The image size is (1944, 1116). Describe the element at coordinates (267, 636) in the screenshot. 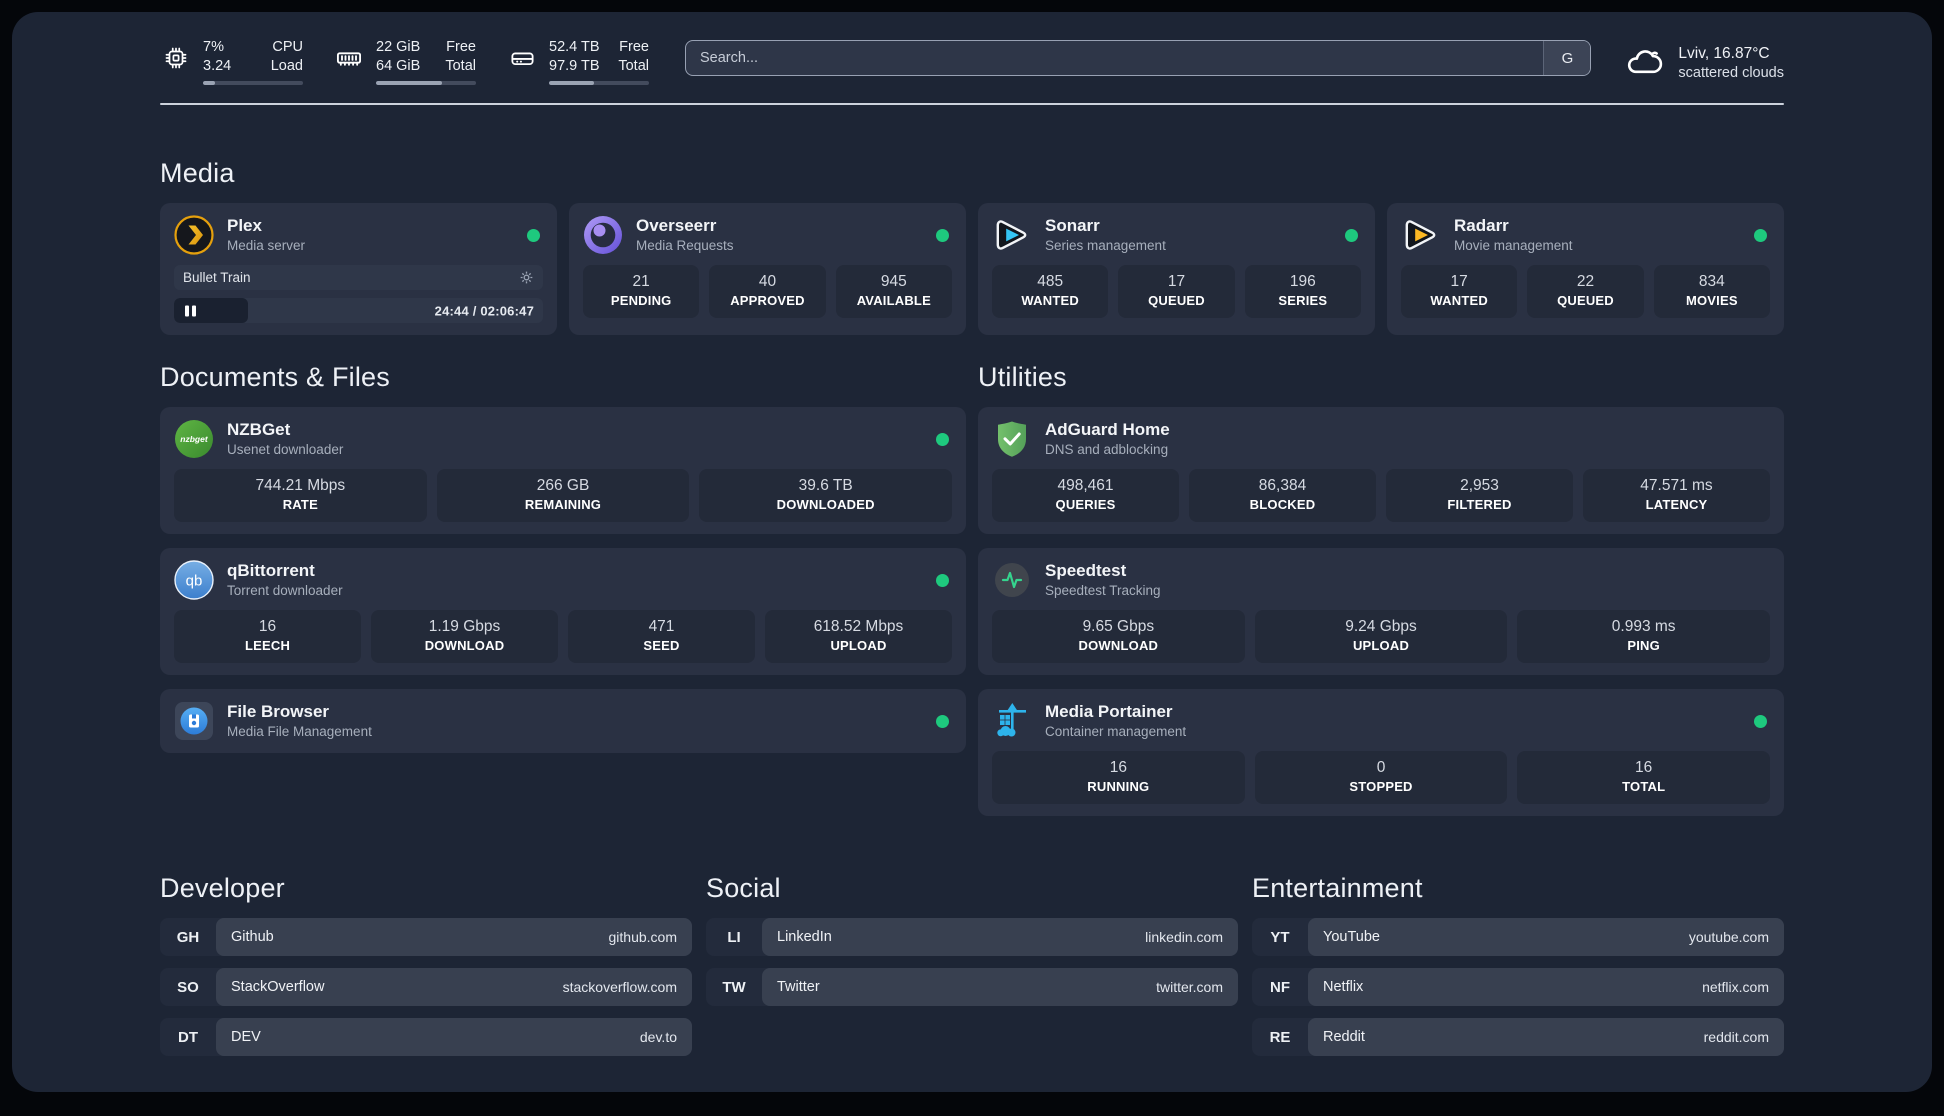

I see `qbittorrent-stat-leech: 16 LEECH` at that location.